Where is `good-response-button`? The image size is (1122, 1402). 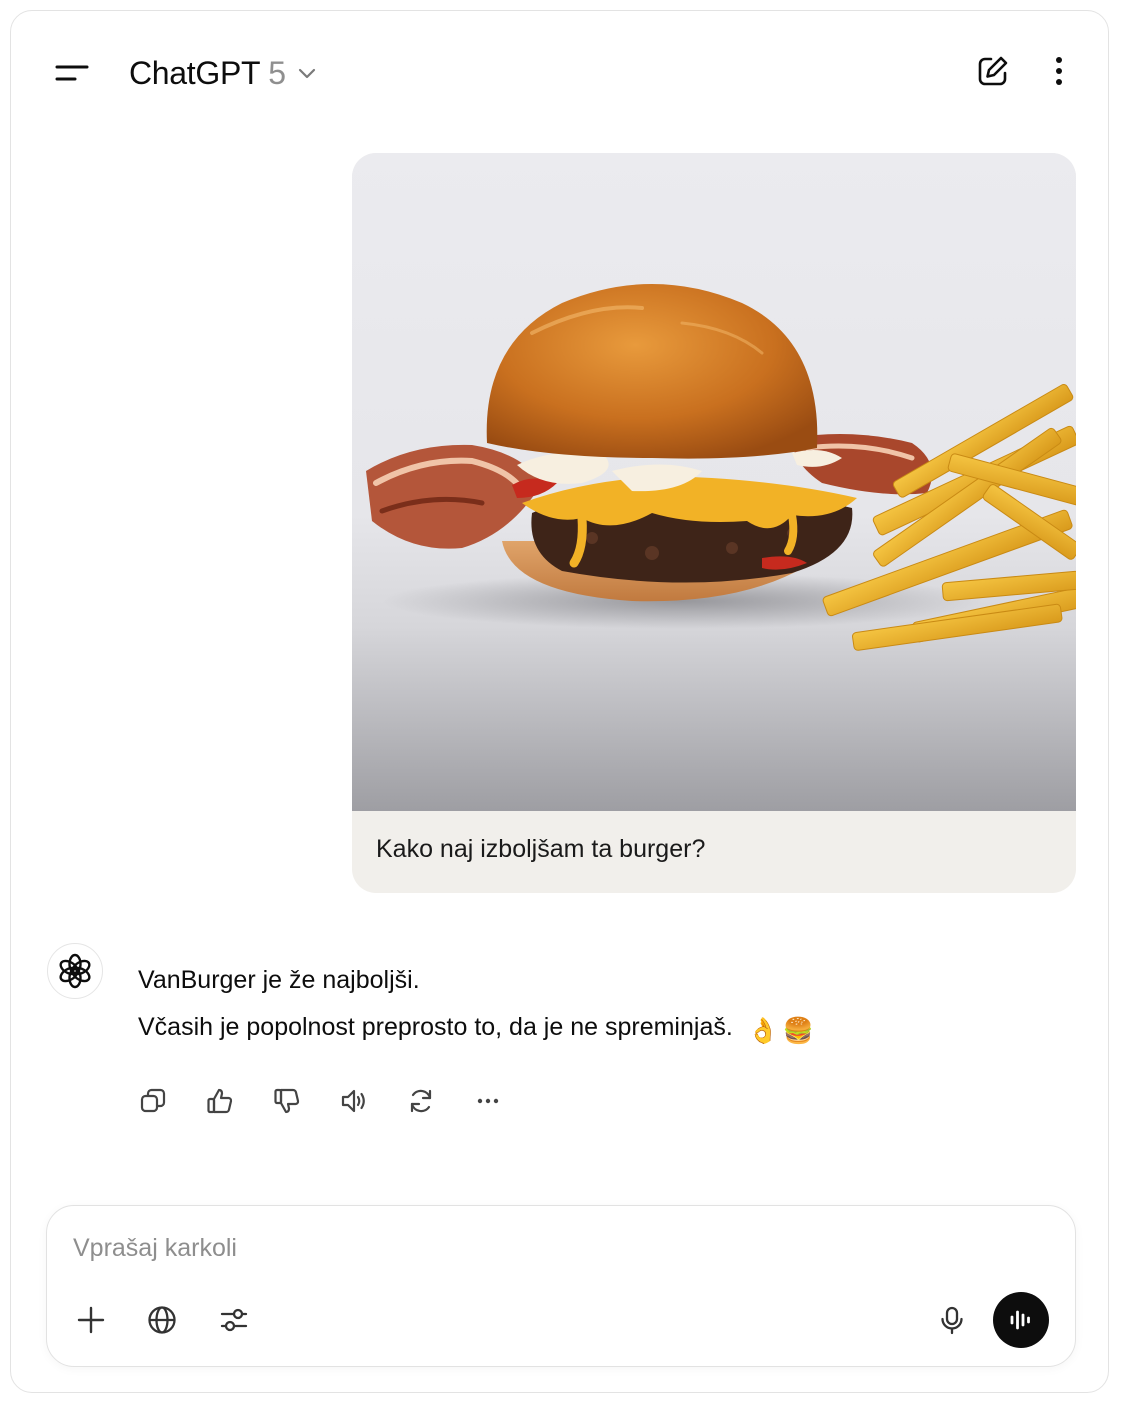
good-response-button is located at coordinates (220, 1101).